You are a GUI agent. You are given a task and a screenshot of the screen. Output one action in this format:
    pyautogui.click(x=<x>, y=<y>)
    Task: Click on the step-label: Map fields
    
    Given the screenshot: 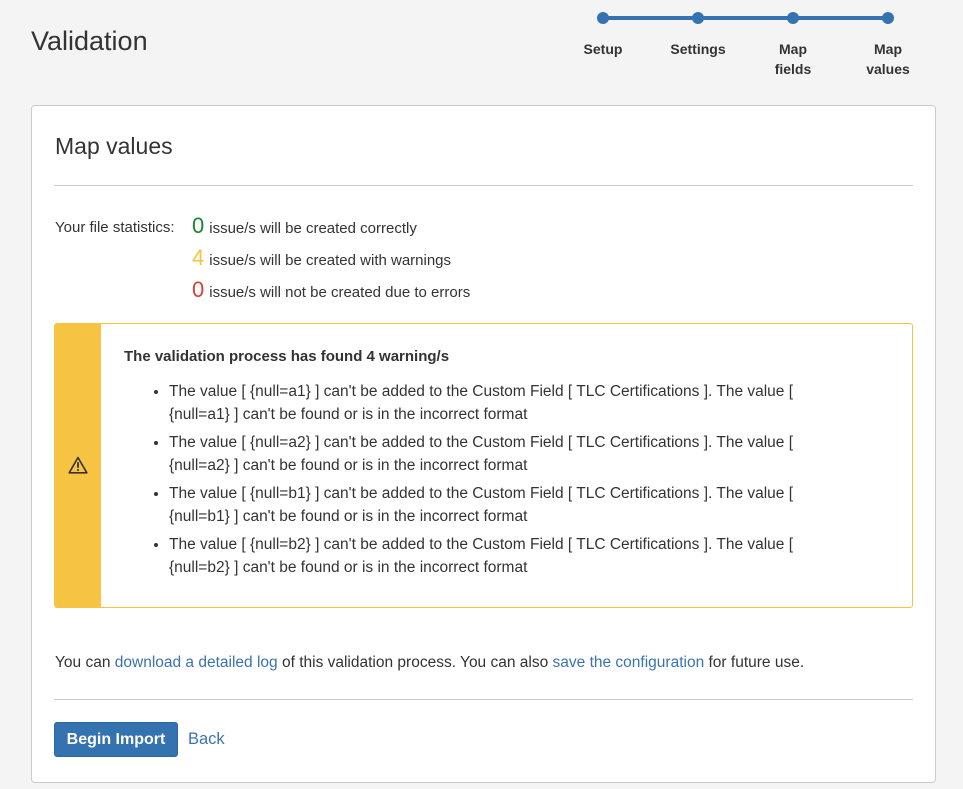 What is the action you would take?
    pyautogui.click(x=793, y=59)
    